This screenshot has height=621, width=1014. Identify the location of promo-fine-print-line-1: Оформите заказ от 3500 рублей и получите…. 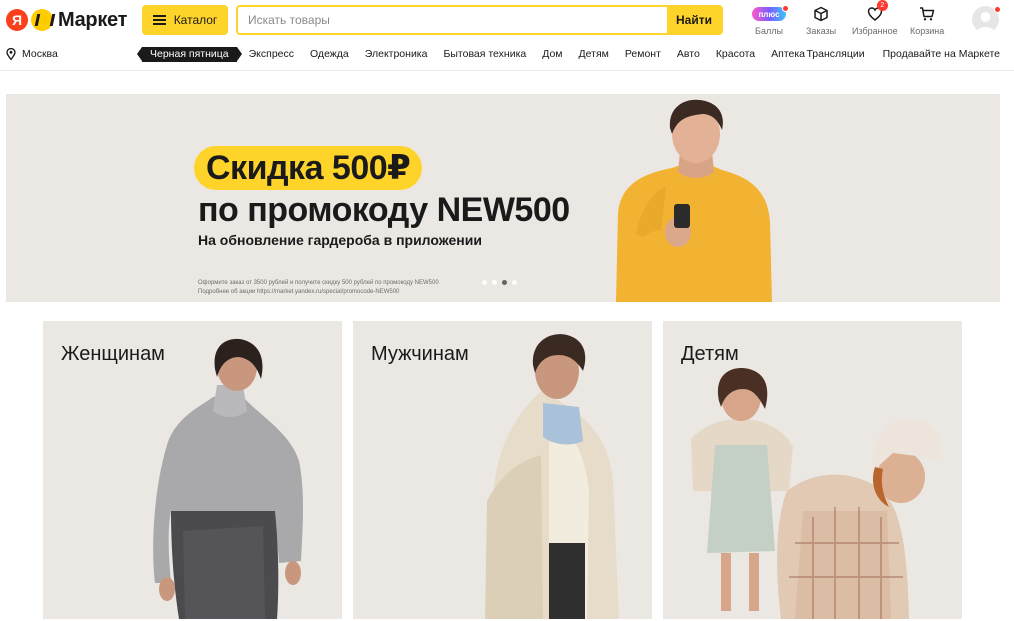
(318, 283).